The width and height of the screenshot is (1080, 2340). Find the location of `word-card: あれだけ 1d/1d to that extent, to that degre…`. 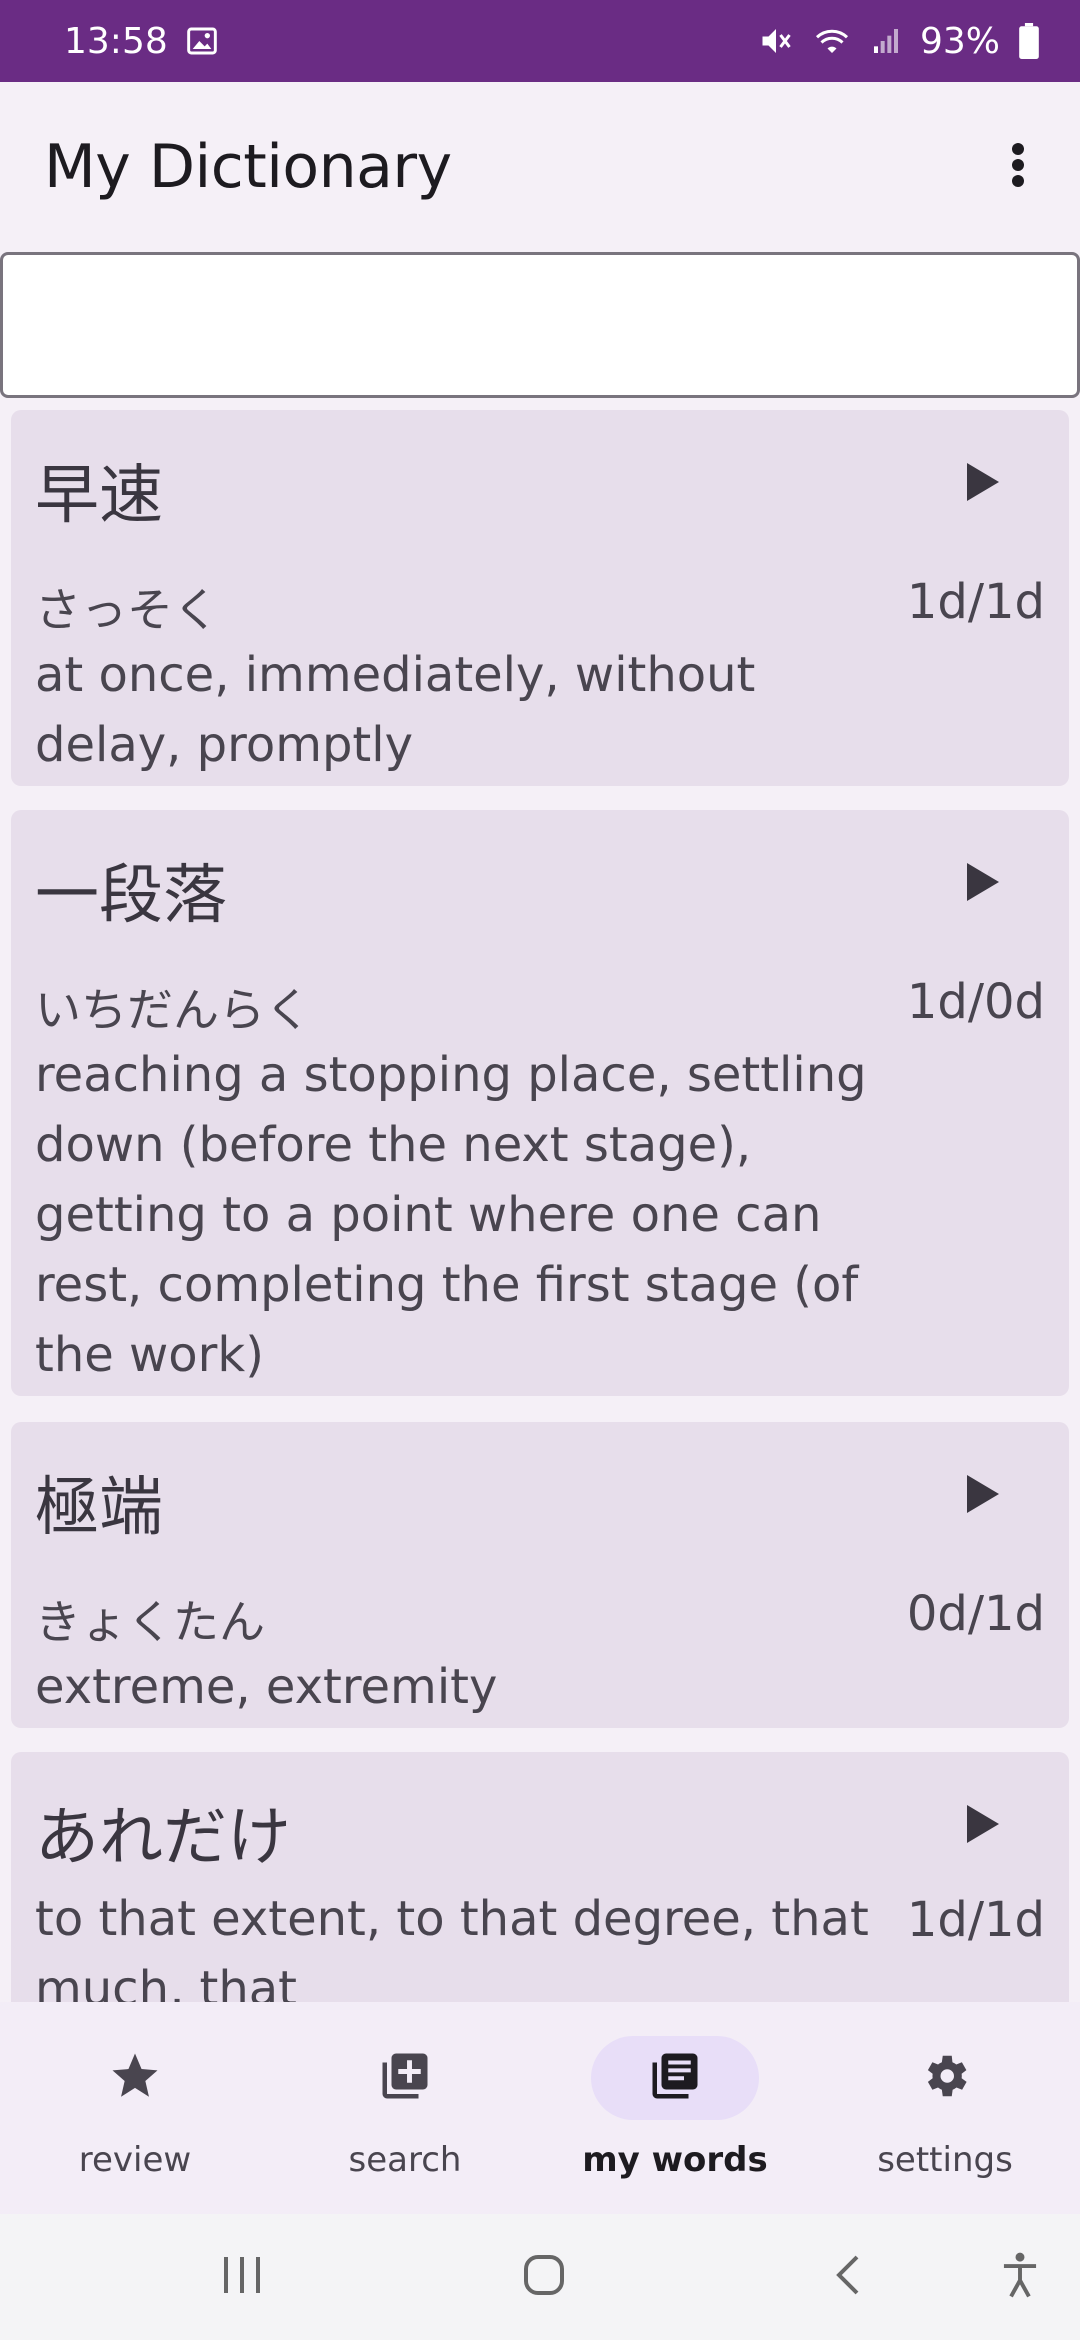

word-card: あれだけ 1d/1d to that extent, to that degre… is located at coordinates (540, 1877).